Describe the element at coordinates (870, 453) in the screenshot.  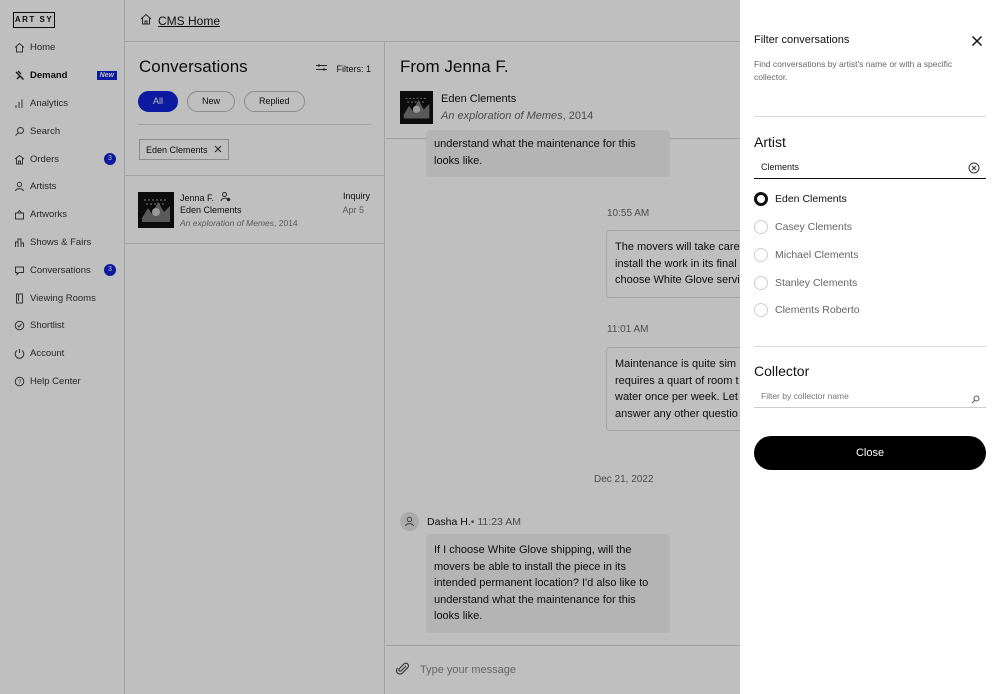
I see `close-button: Close` at that location.